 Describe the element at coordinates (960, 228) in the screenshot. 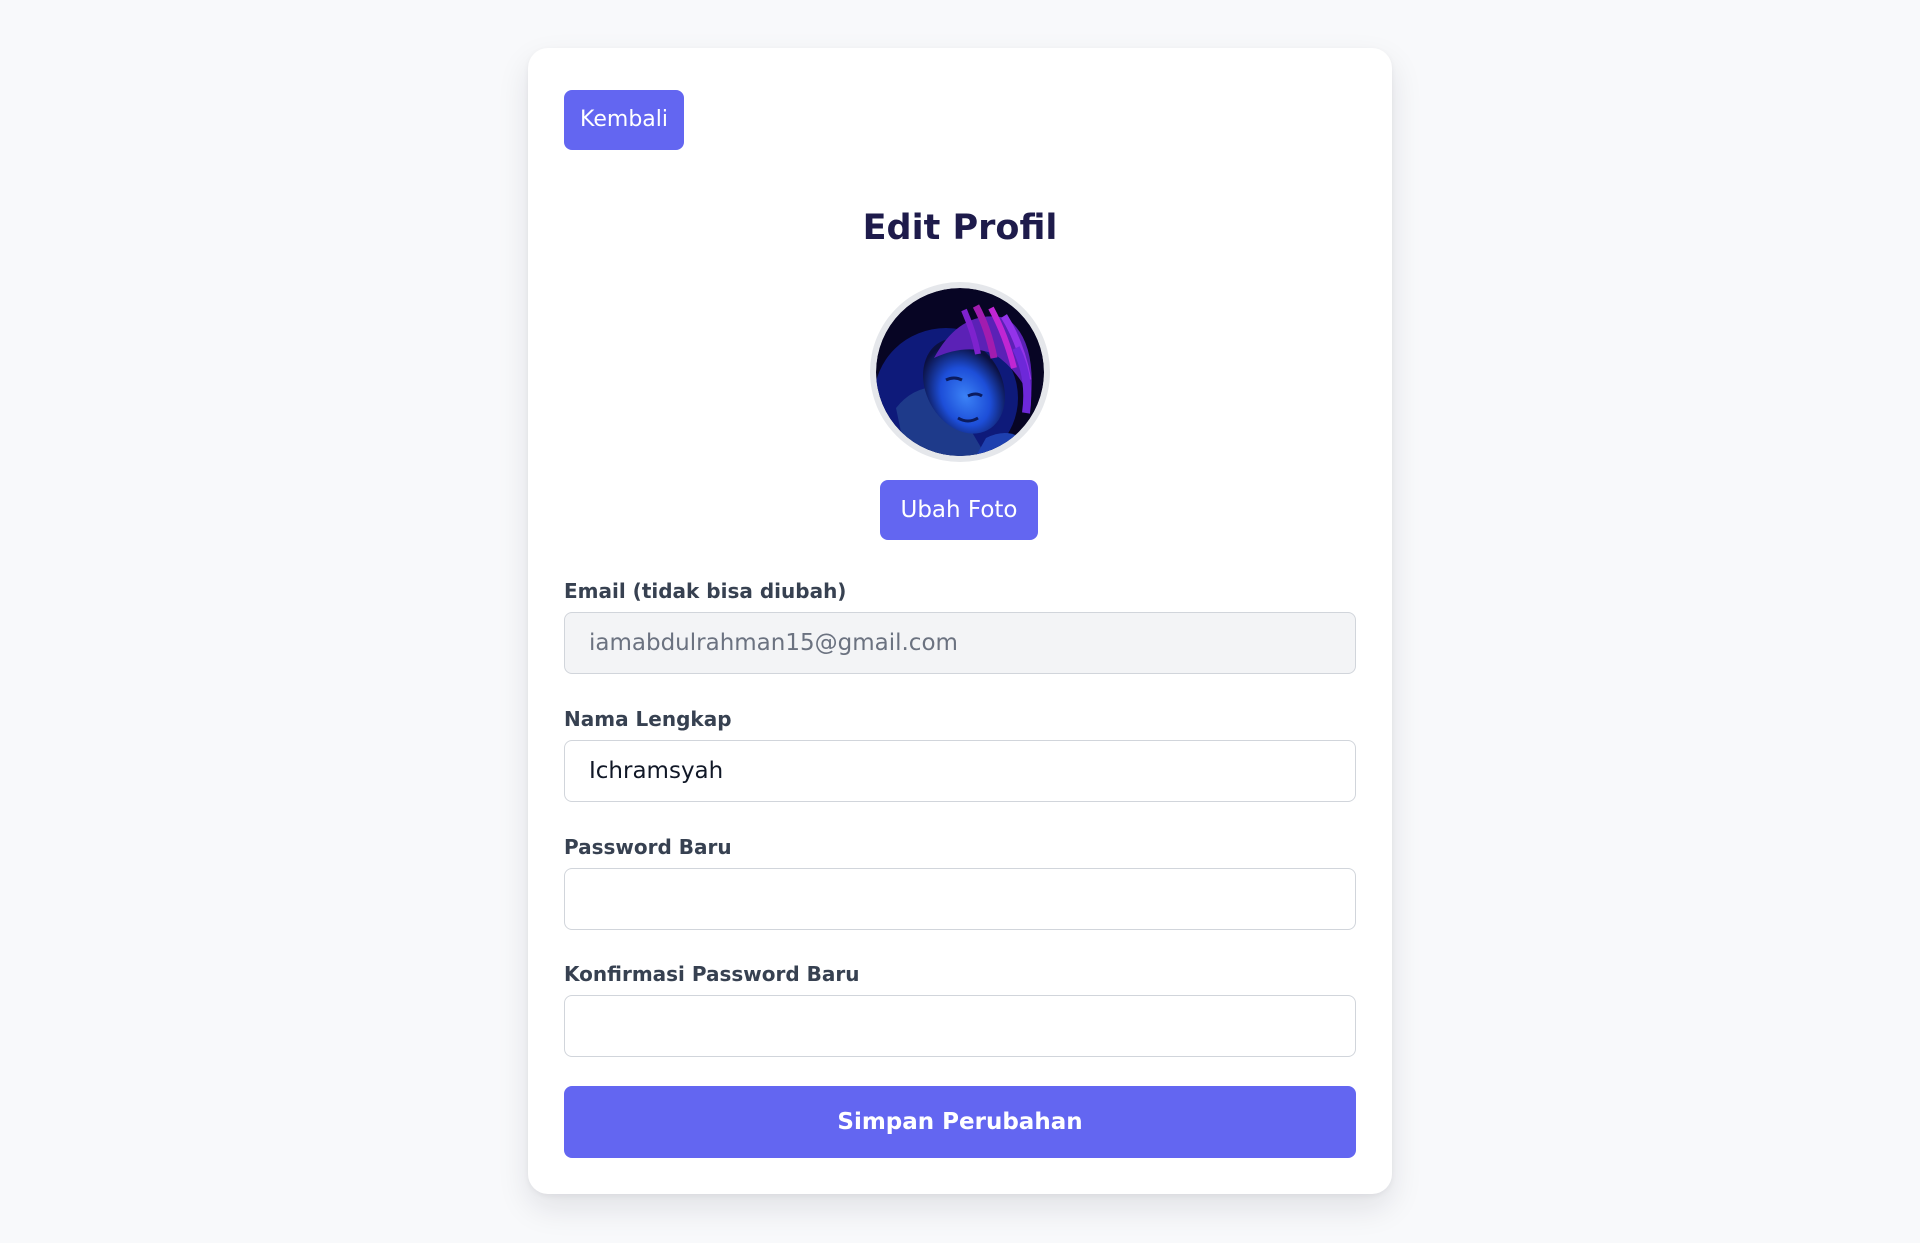

I see `page-title: Edit Profil` at that location.